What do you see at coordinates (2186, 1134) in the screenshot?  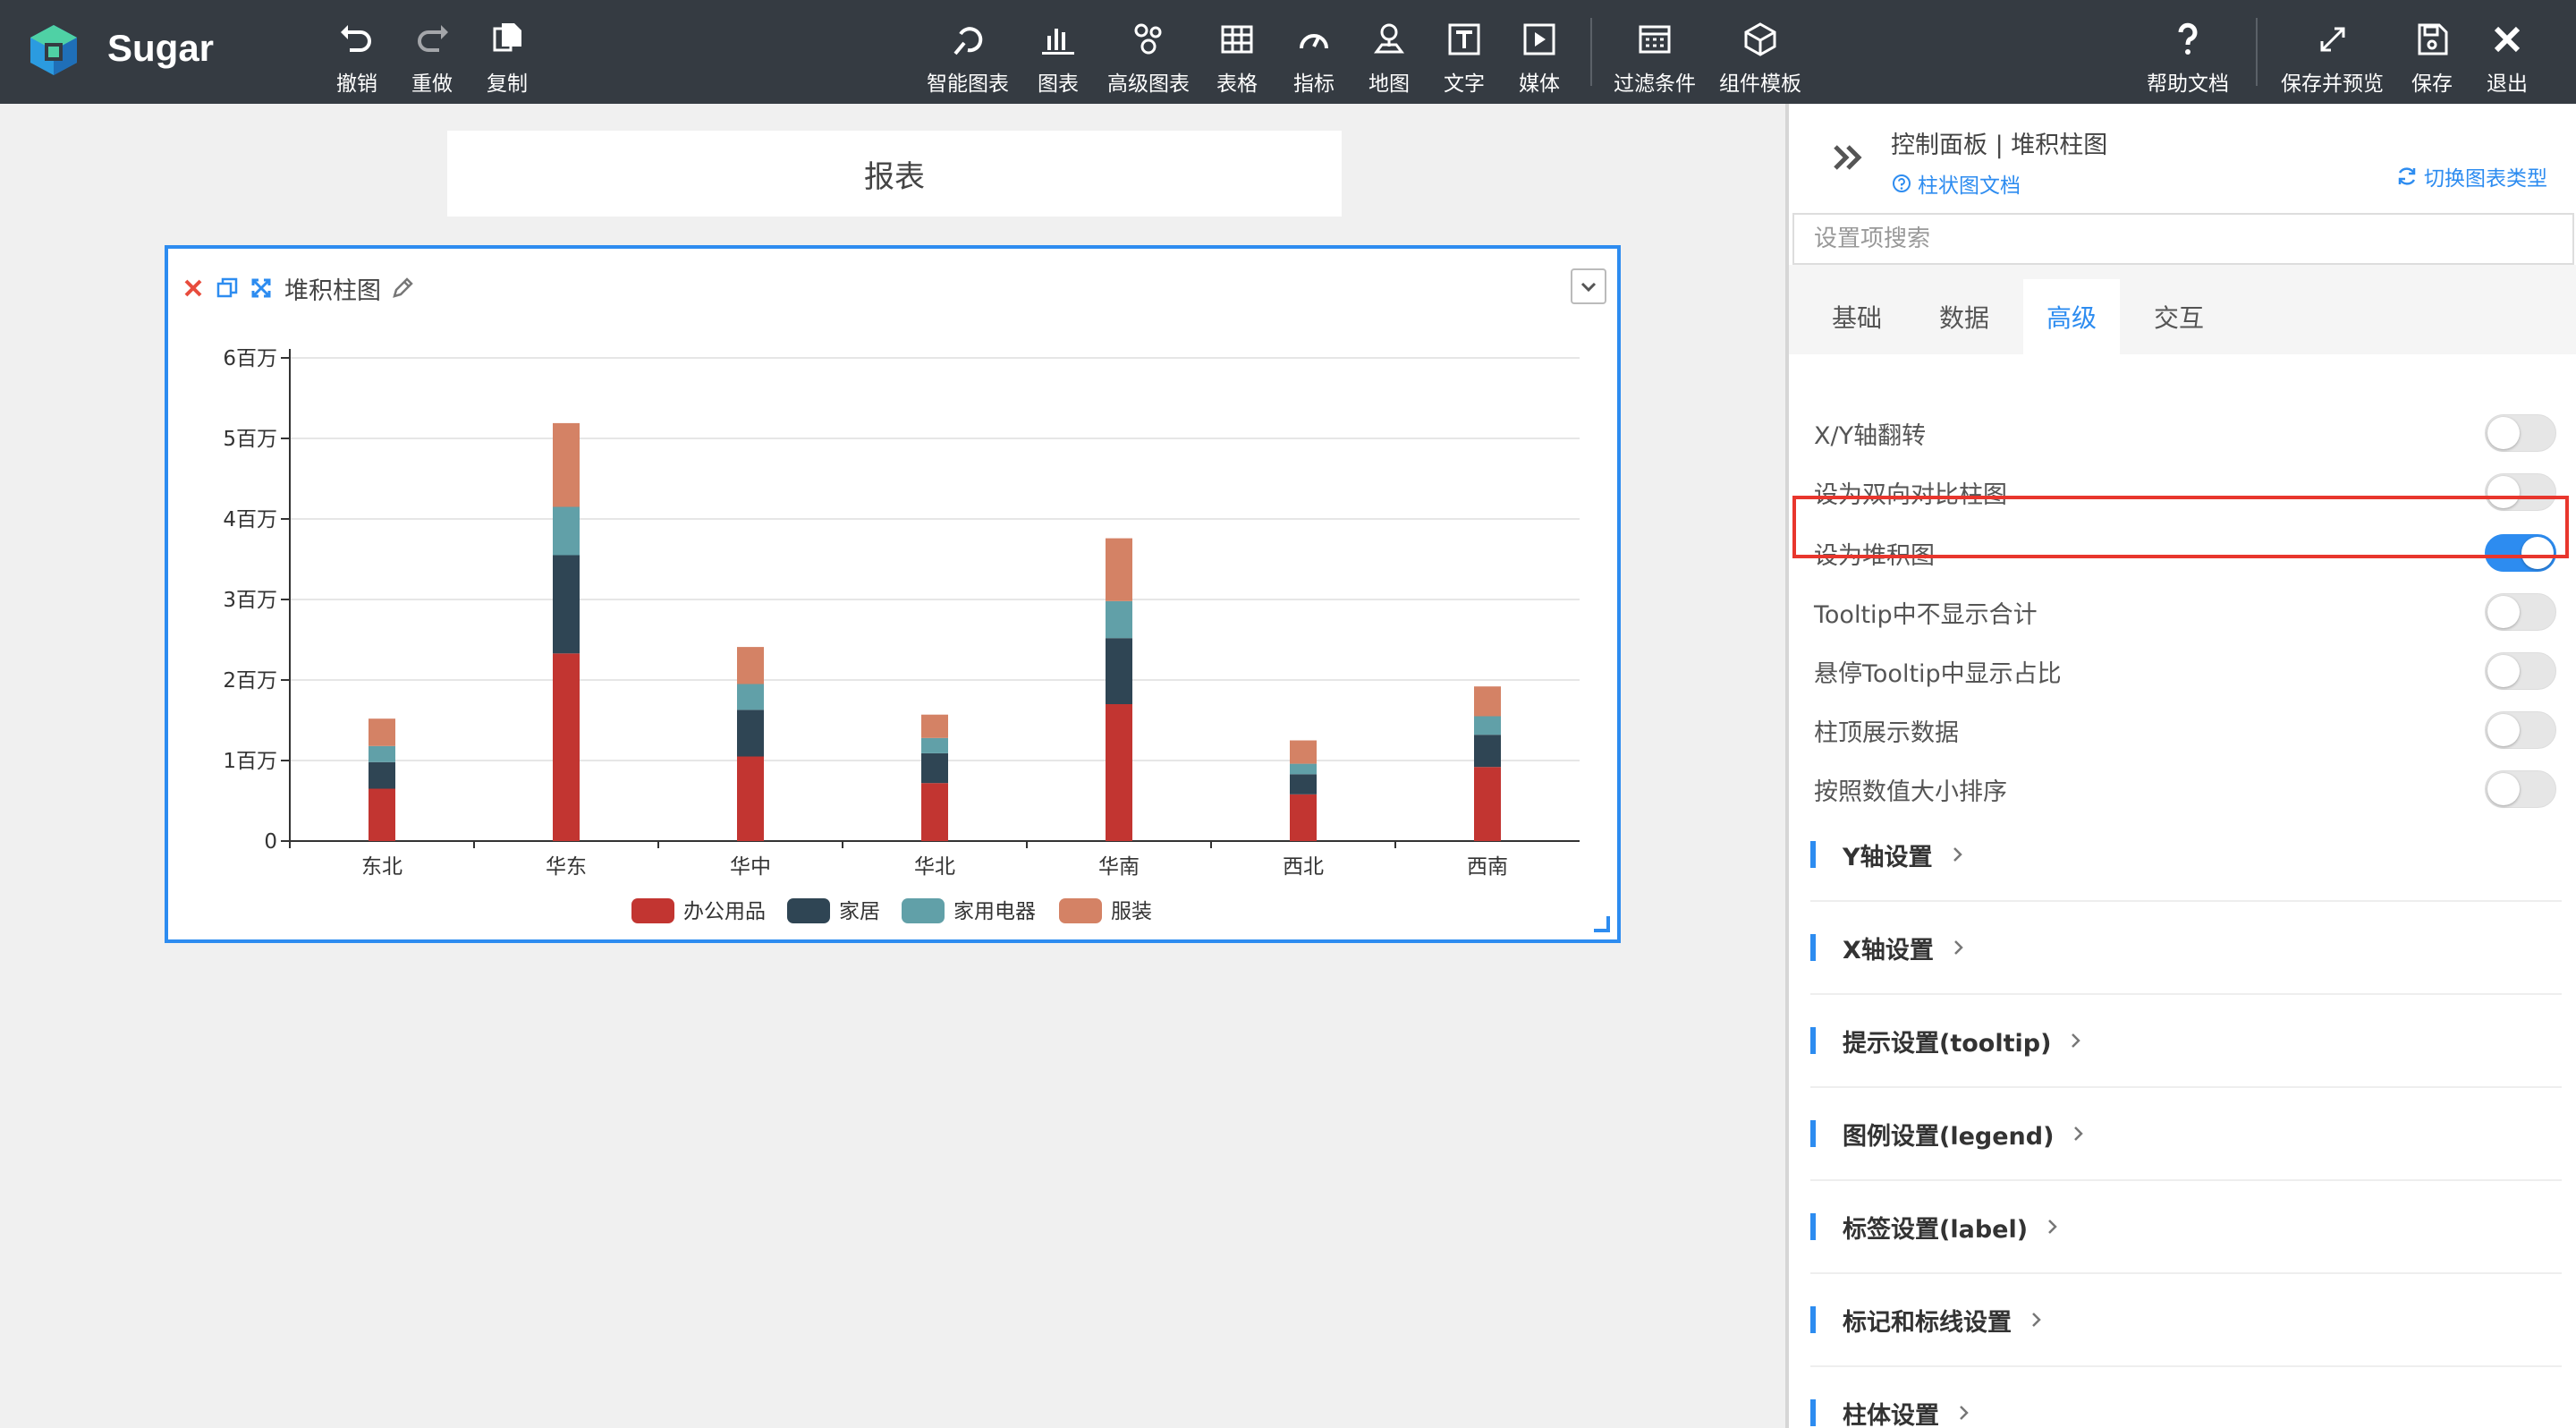 I see `settings-section: 图例设置(legend)` at bounding box center [2186, 1134].